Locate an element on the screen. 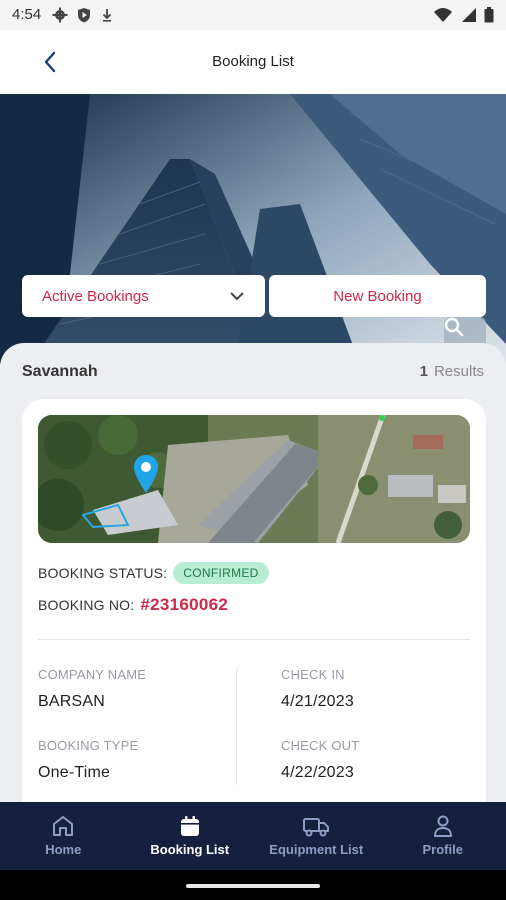 The image size is (506, 900). home-indicator is located at coordinates (253, 886).